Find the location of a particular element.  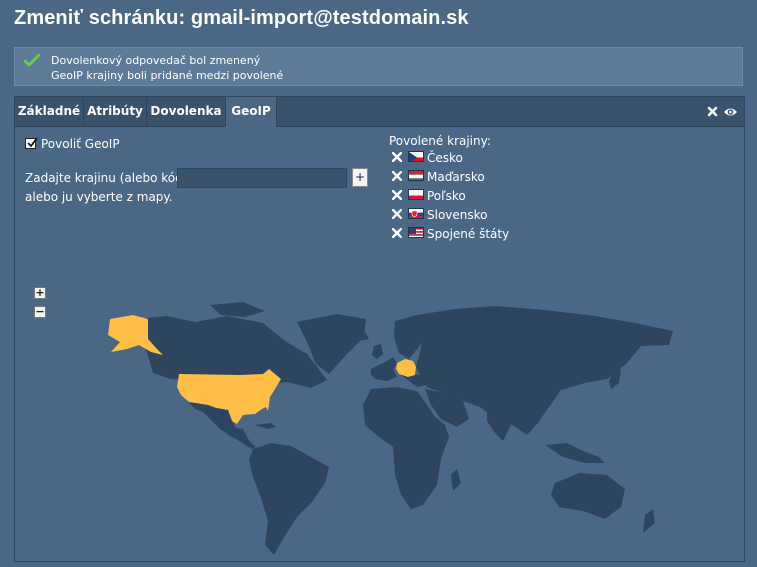

allowed-country-item: Slovensko is located at coordinates (459, 217).